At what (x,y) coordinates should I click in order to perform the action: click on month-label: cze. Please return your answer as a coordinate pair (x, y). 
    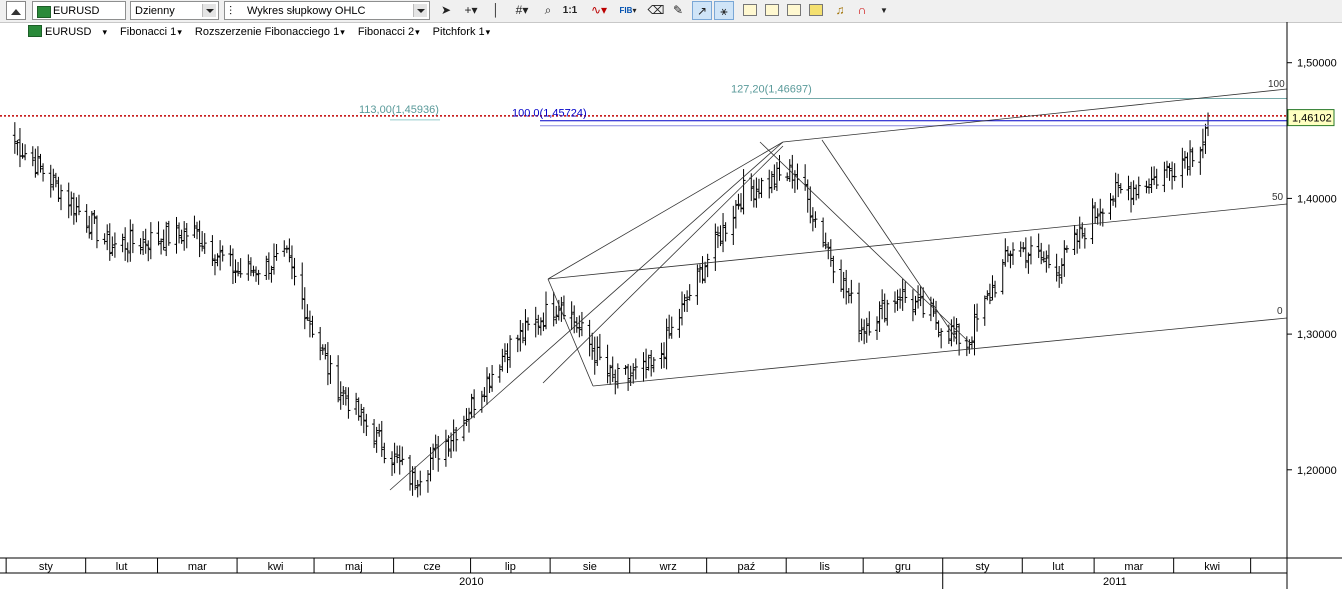
    Looking at the image, I should click on (432, 567).